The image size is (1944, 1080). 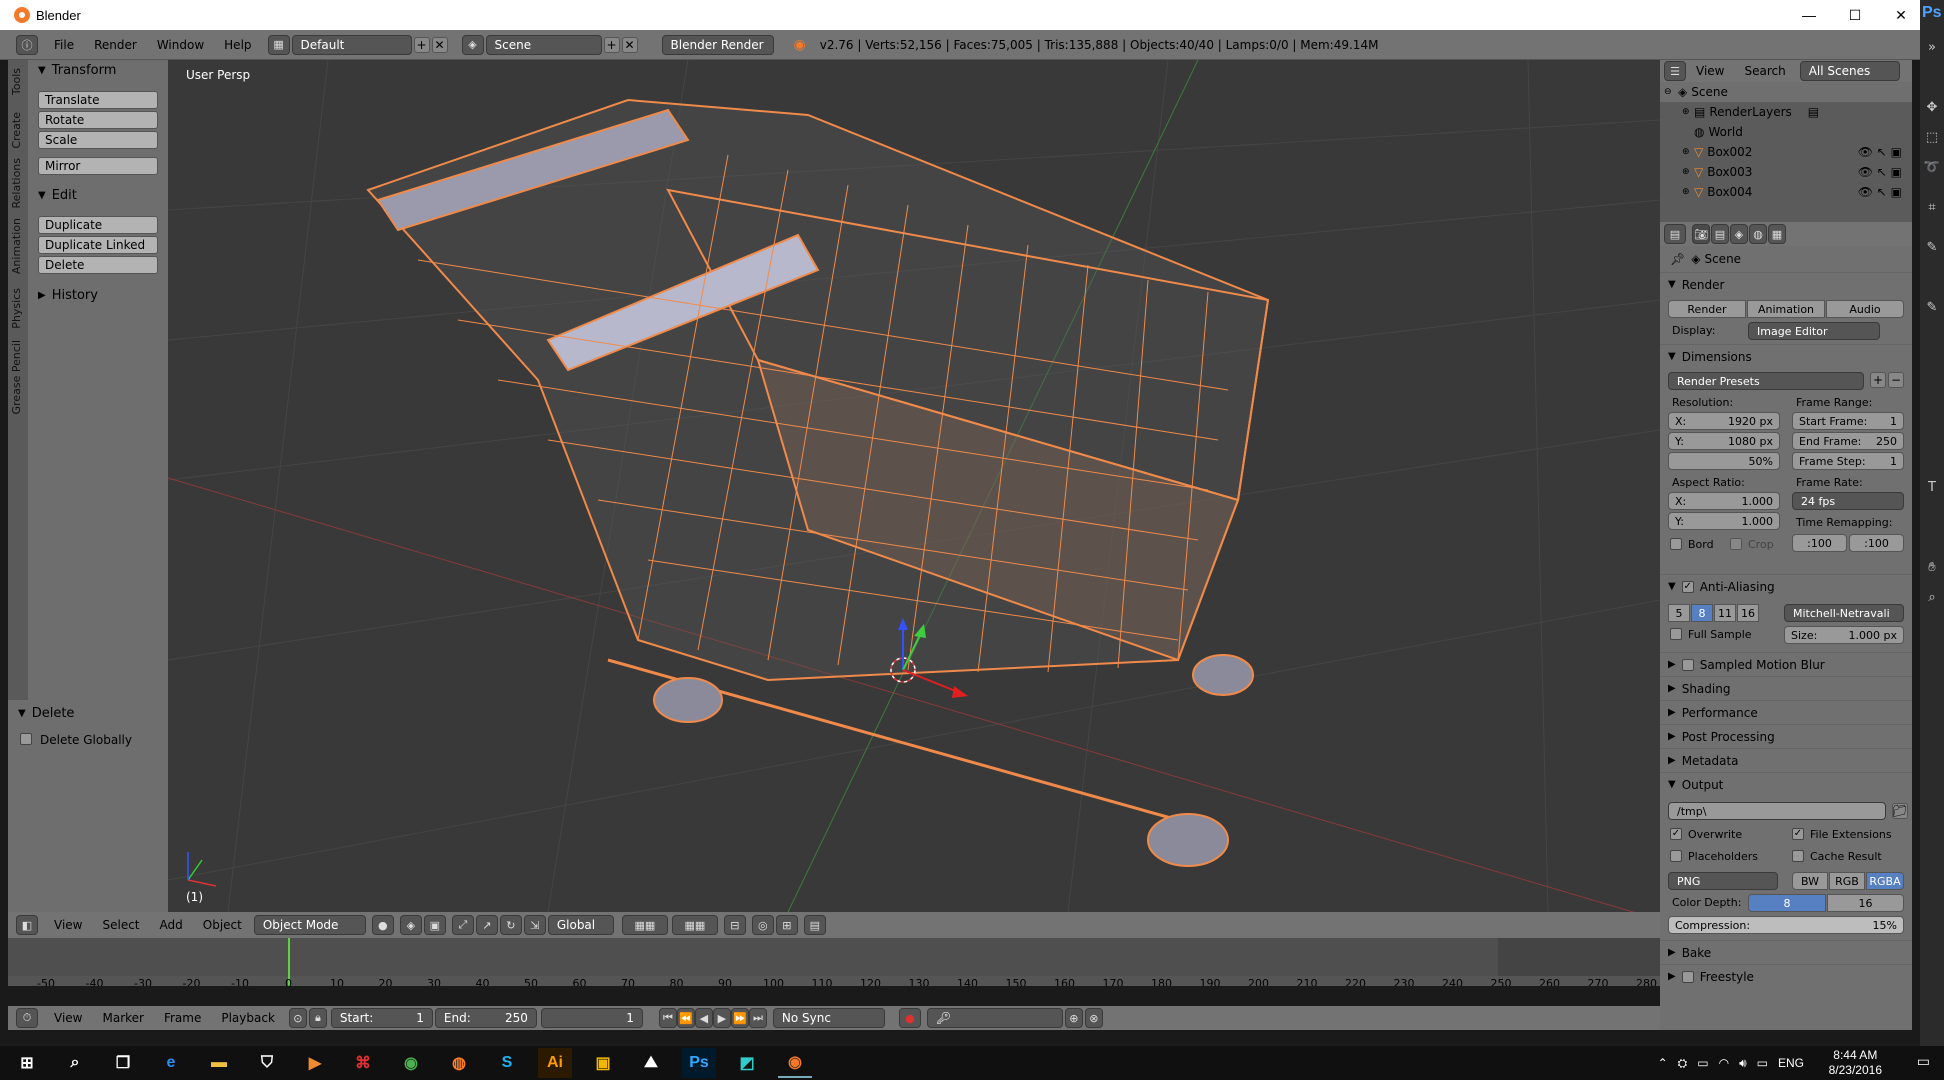 What do you see at coordinates (1896, 380) in the screenshot?
I see `remove-preset-icon: −` at bounding box center [1896, 380].